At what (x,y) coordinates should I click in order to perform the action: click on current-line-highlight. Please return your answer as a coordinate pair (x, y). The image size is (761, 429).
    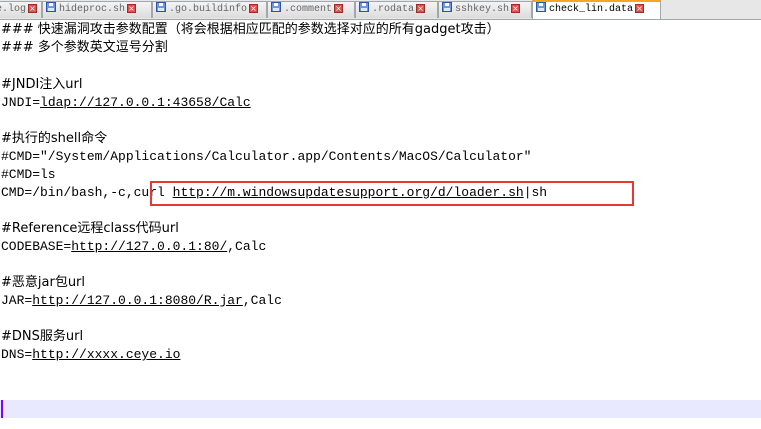
    Looking at the image, I should click on (380, 409).